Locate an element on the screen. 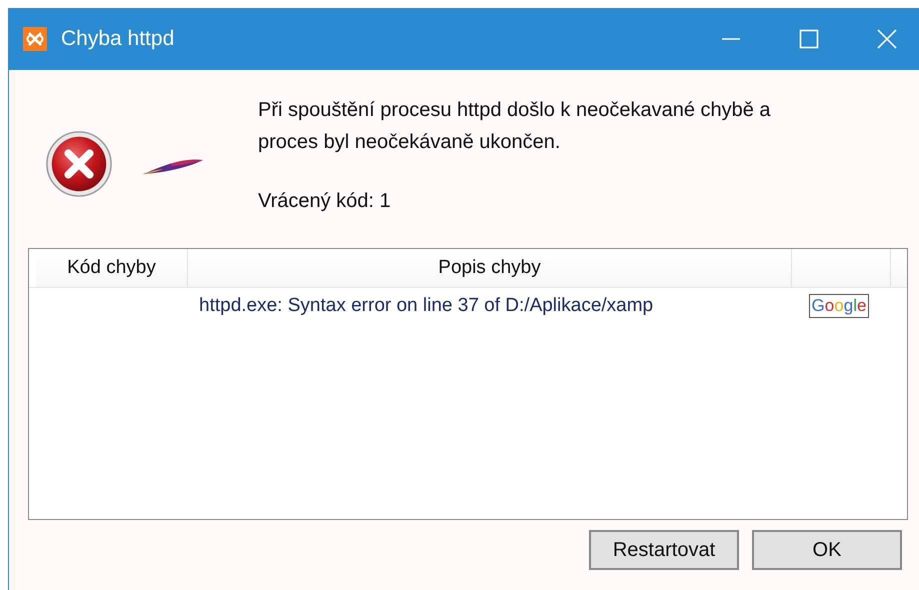 The width and height of the screenshot is (919, 590). error-icon is located at coordinates (79, 164).